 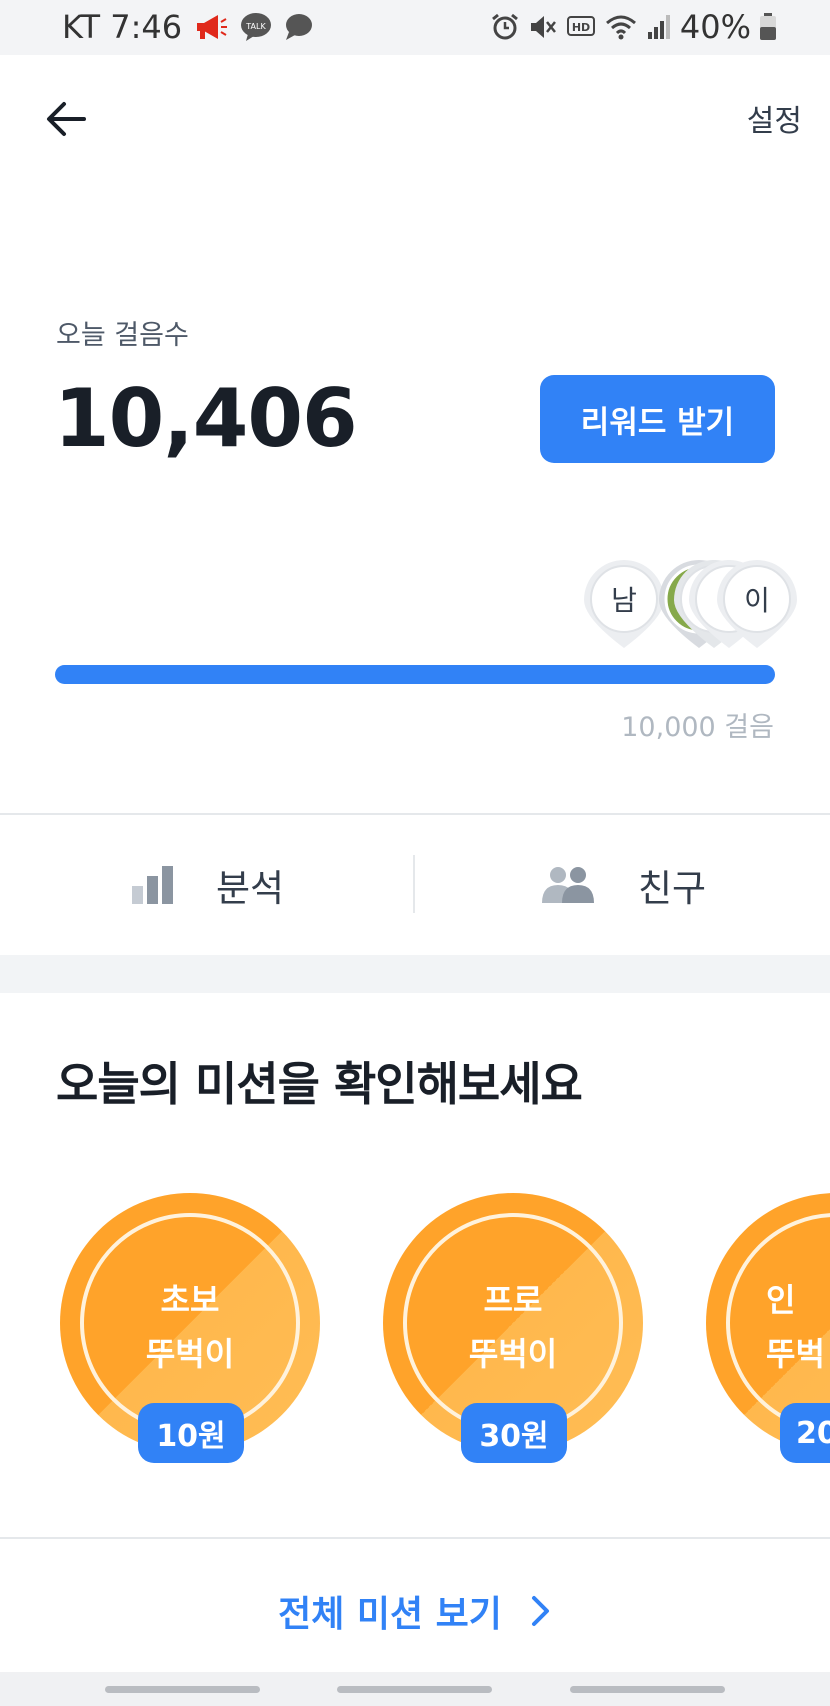 I want to click on svg-text: HD, so click(x=581, y=27).